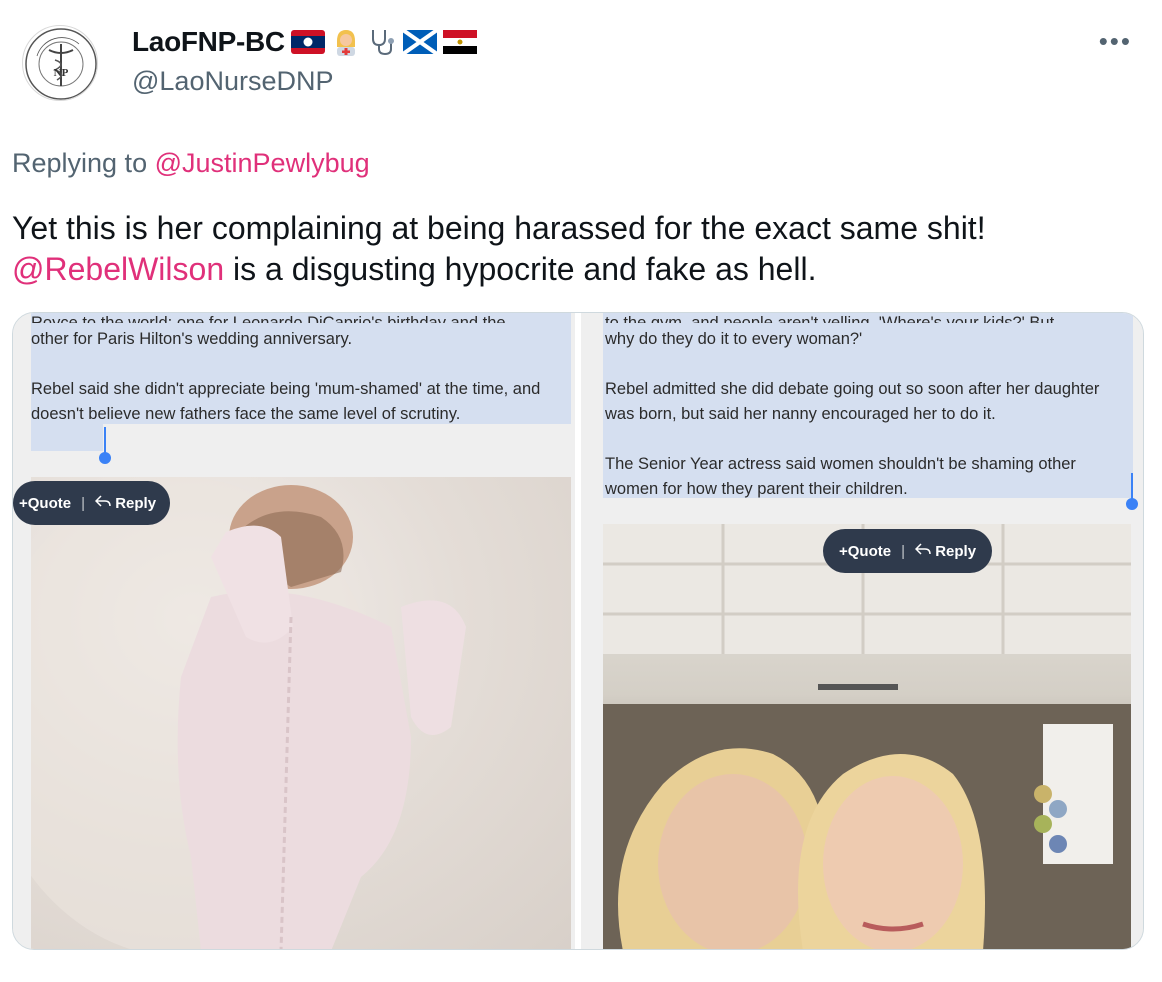  Describe the element at coordinates (80, 163) in the screenshot. I see `replying-to-prefix: Replying to` at that location.